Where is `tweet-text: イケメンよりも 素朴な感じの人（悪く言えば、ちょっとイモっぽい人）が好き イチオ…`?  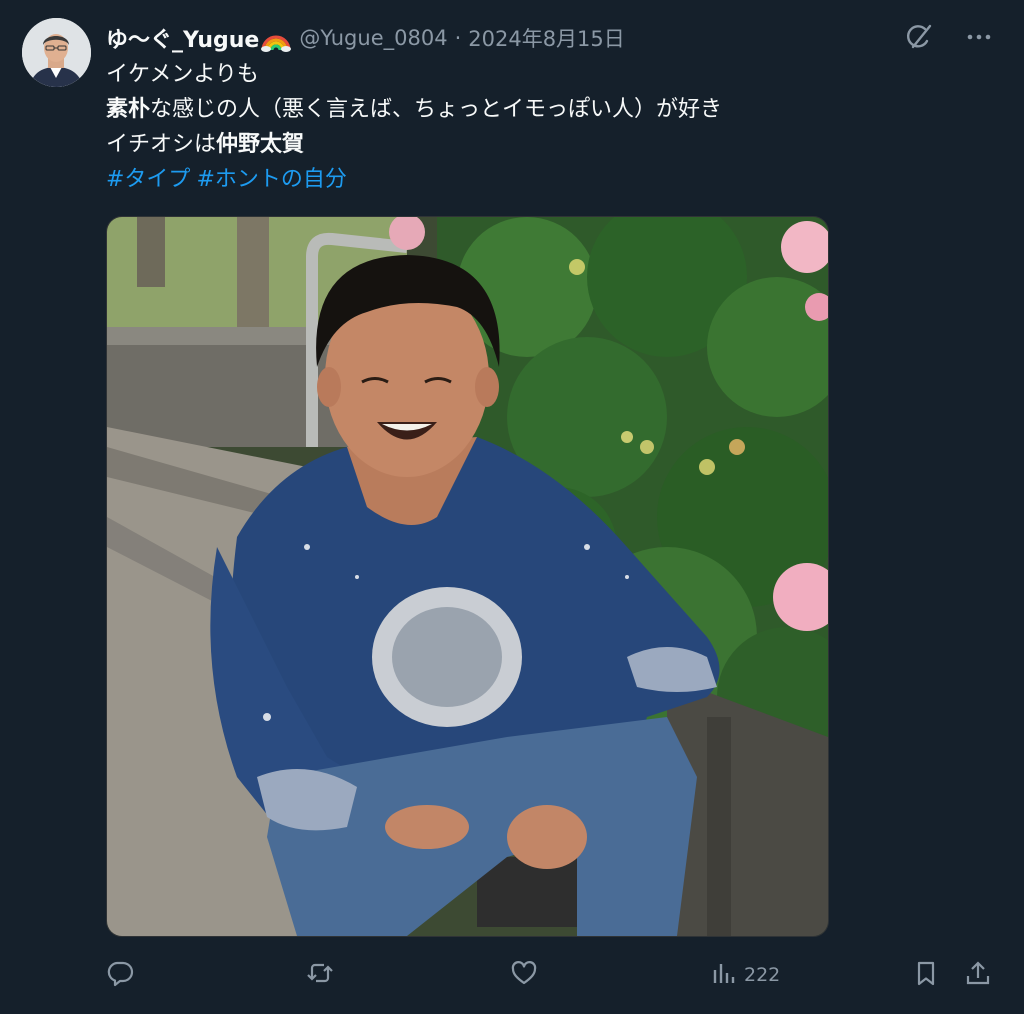
tweet-text: イケメンよりも 素朴な感じの人（悪く言えば、ちょっとイモっぽい人）が好き イチオ… is located at coordinates (414, 127).